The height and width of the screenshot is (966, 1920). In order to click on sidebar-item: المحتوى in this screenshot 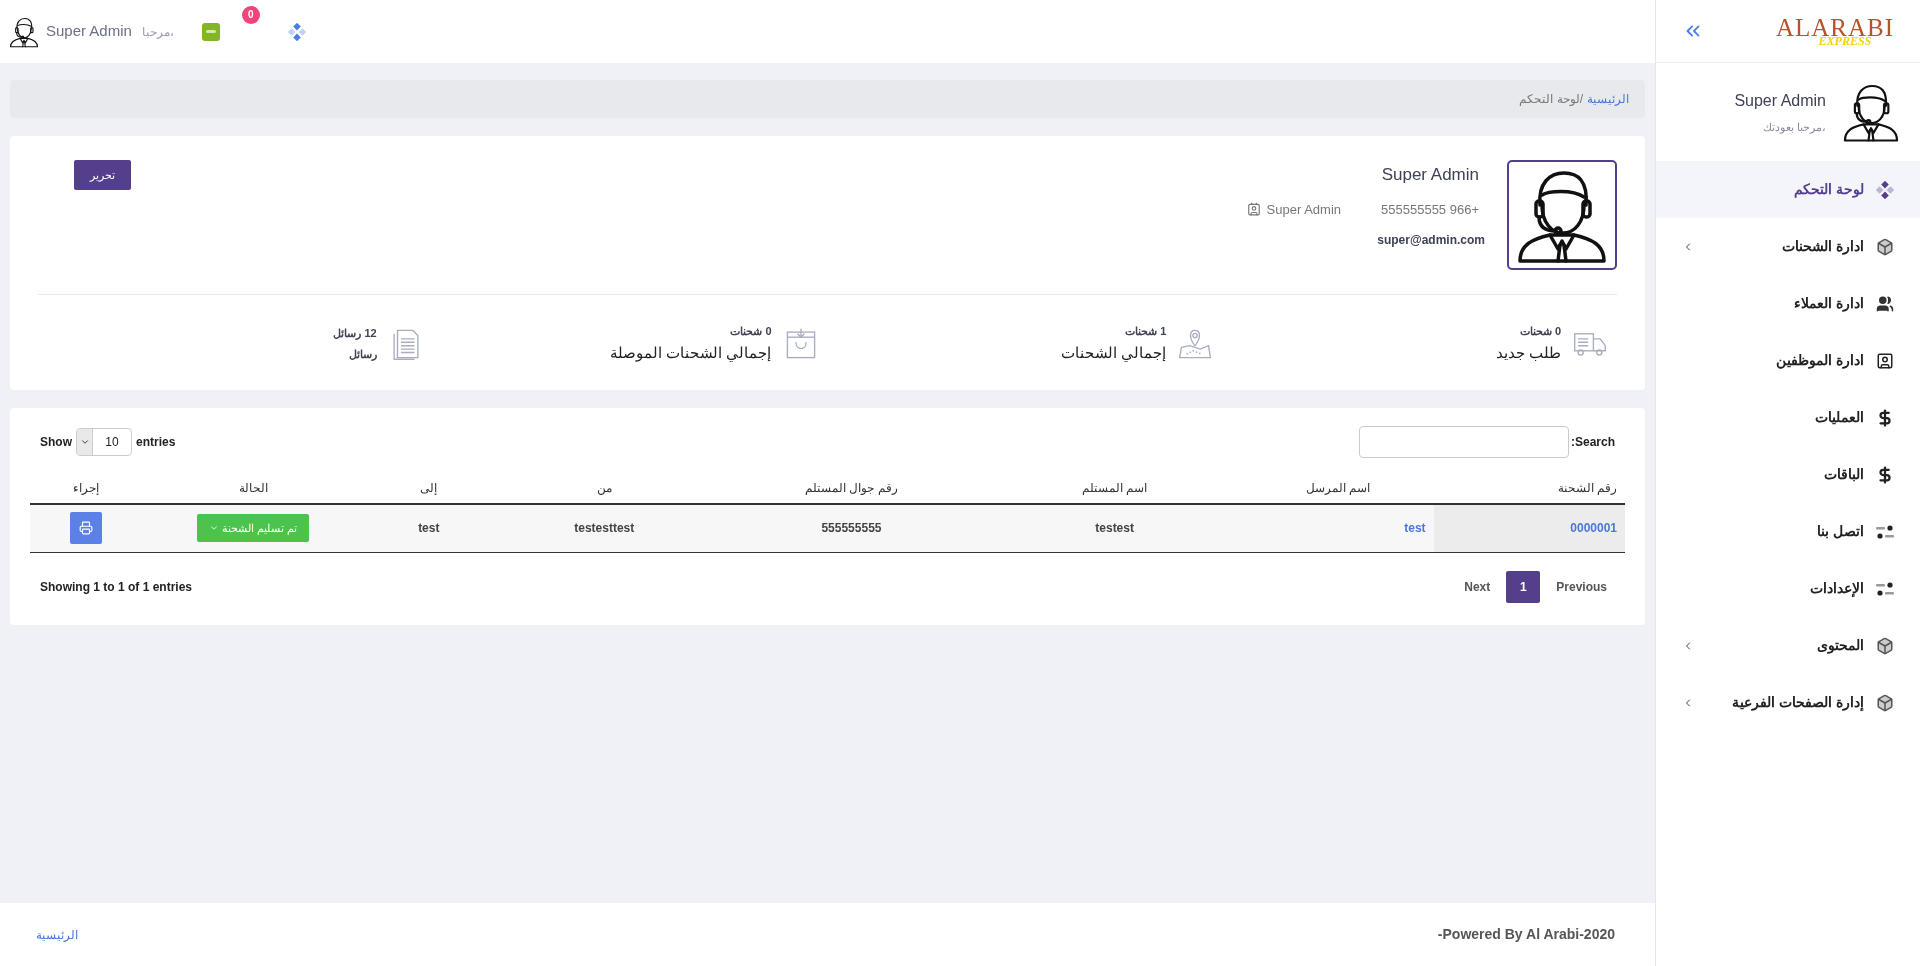, I will do `click(1788, 645)`.